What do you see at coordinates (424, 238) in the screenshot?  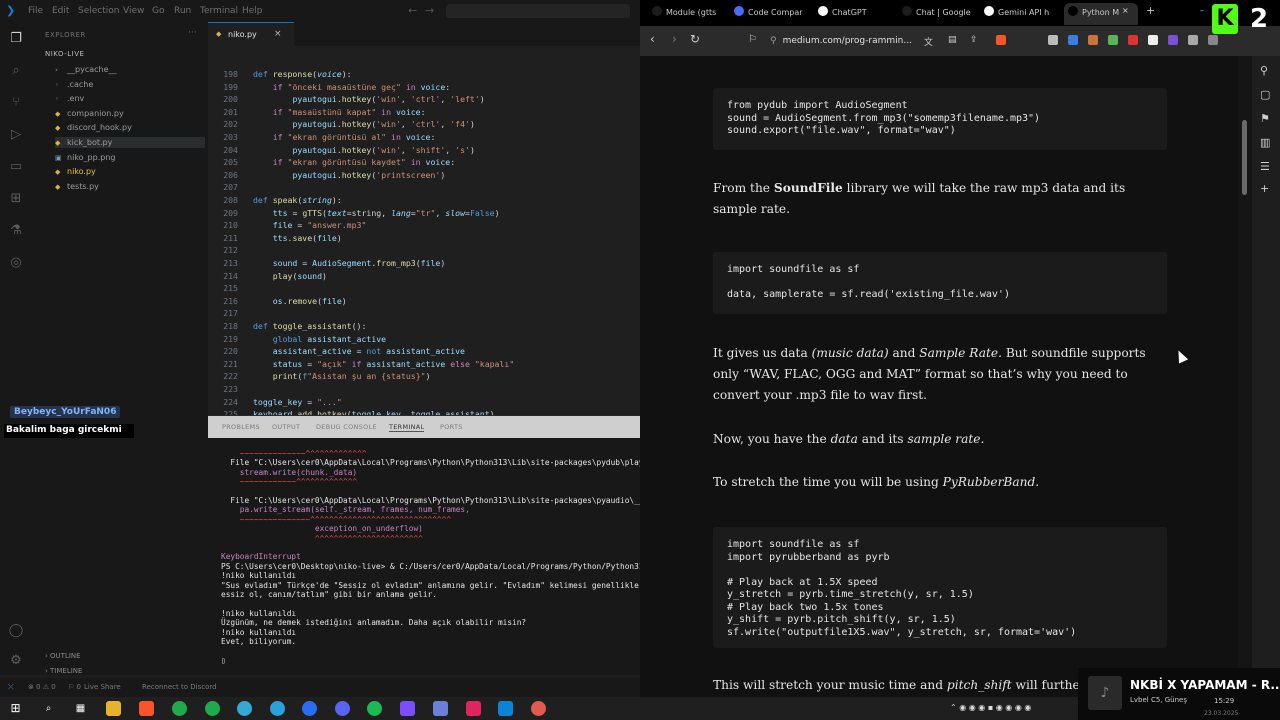 I see `code-line: 211 tts.save(file)` at bounding box center [424, 238].